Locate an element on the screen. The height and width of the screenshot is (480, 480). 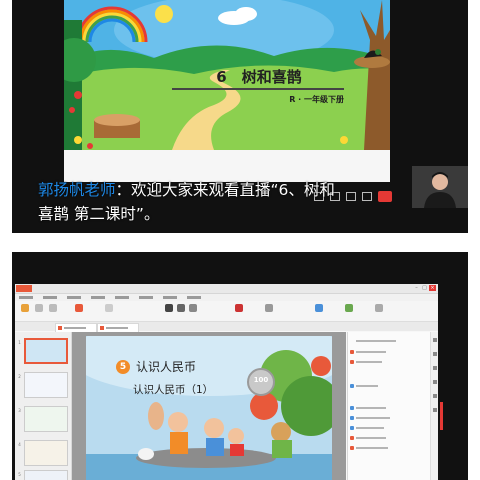
slide-thumbnail-panel: 1 2 3 4 5 is located at coordinates (43, 406).